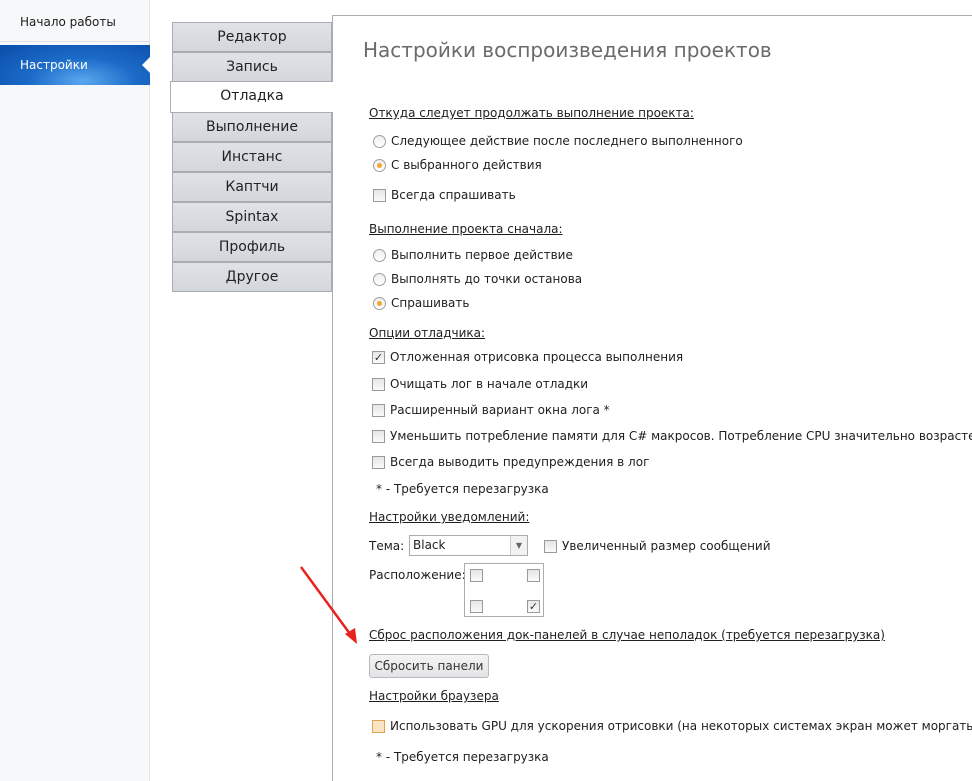  Describe the element at coordinates (252, 127) in the screenshot. I see `tab-execution: Выполнение` at that location.